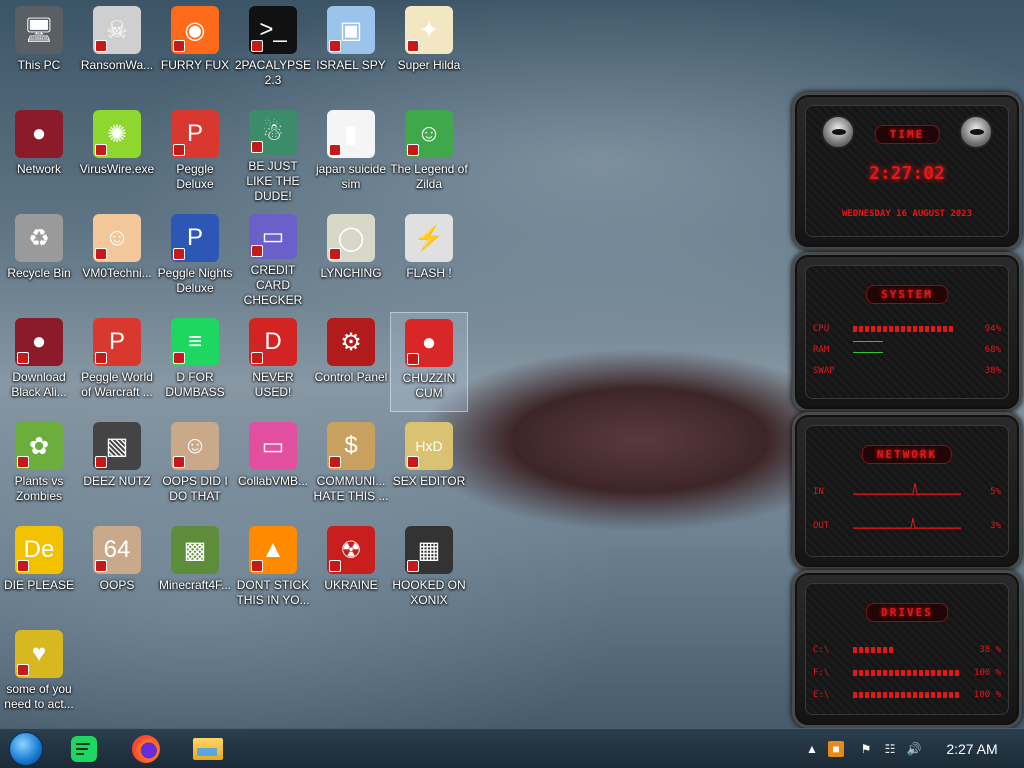 This screenshot has height=768, width=1024. Describe the element at coordinates (812, 749) in the screenshot. I see `show-hidden-icons-chevron-icon: ▲` at that location.